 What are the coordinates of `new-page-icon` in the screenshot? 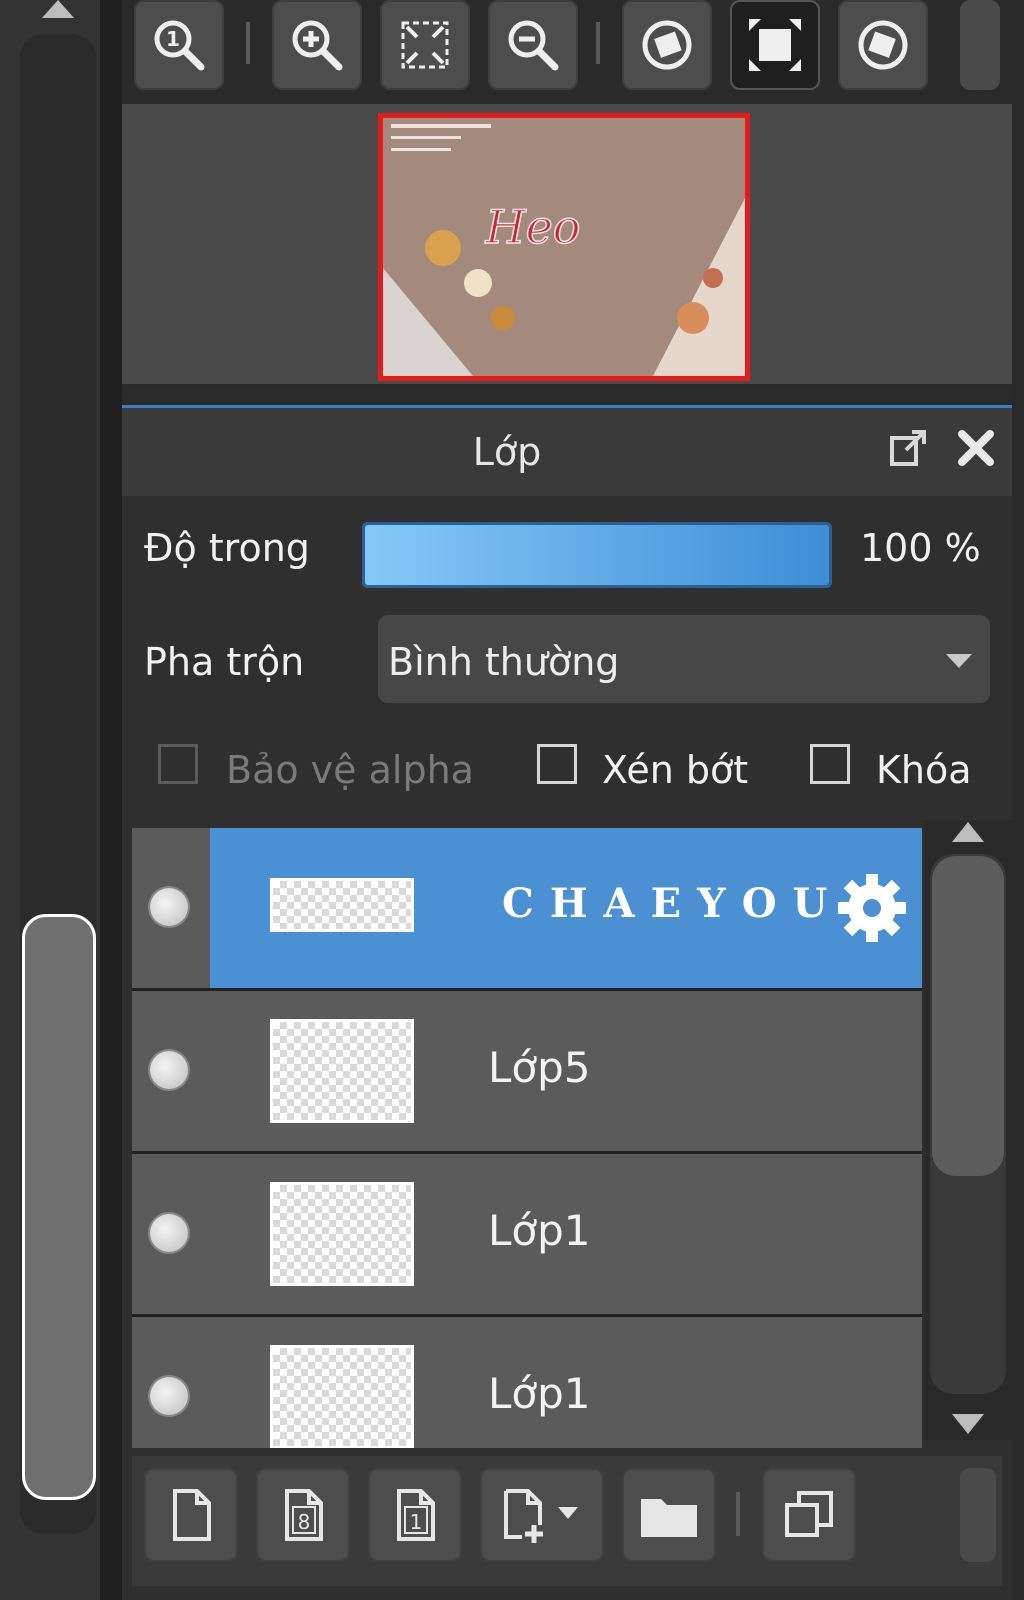 It's located at (192, 1515).